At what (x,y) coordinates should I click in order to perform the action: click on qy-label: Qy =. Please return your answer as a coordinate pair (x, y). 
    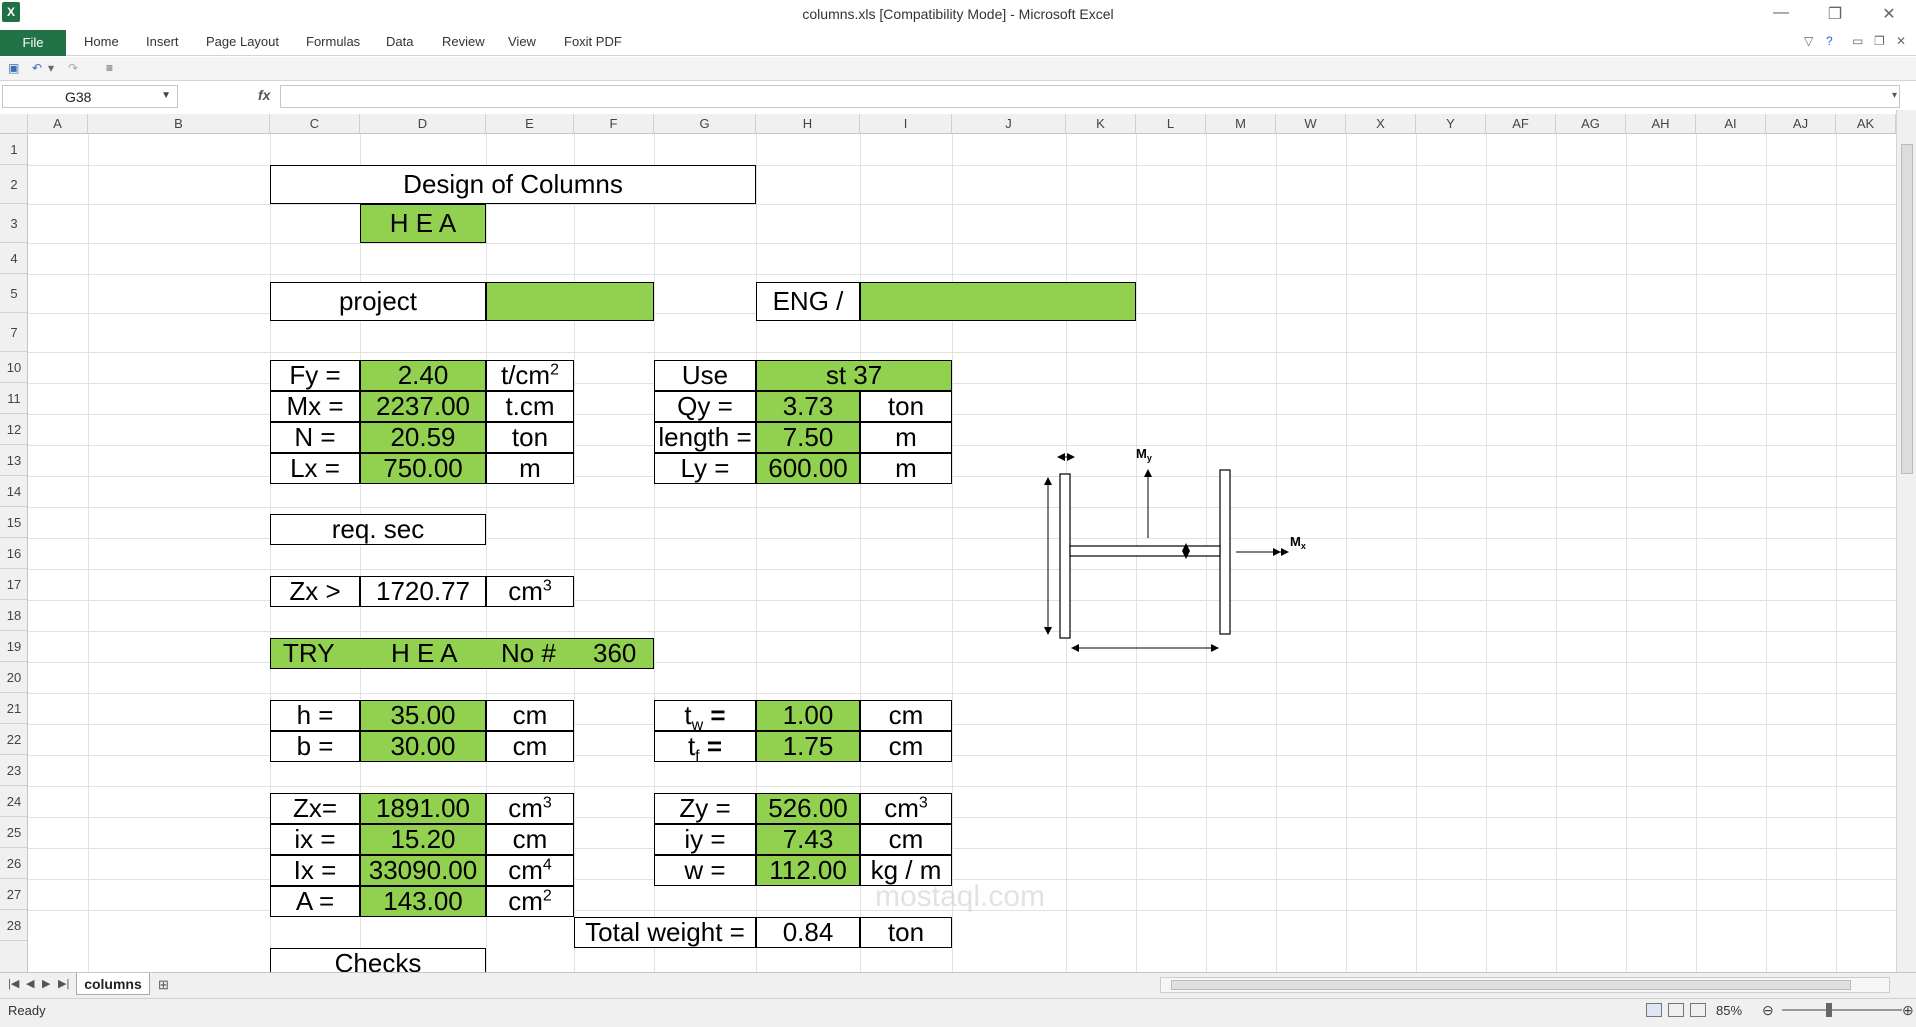
    Looking at the image, I should click on (705, 406).